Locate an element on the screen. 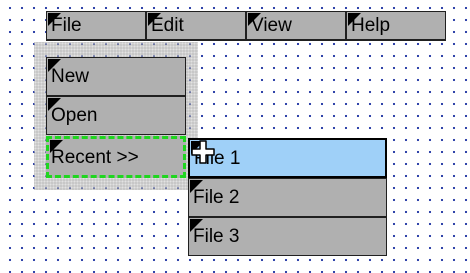  submenu-item-file-1: File 1 is located at coordinates (287, 158).